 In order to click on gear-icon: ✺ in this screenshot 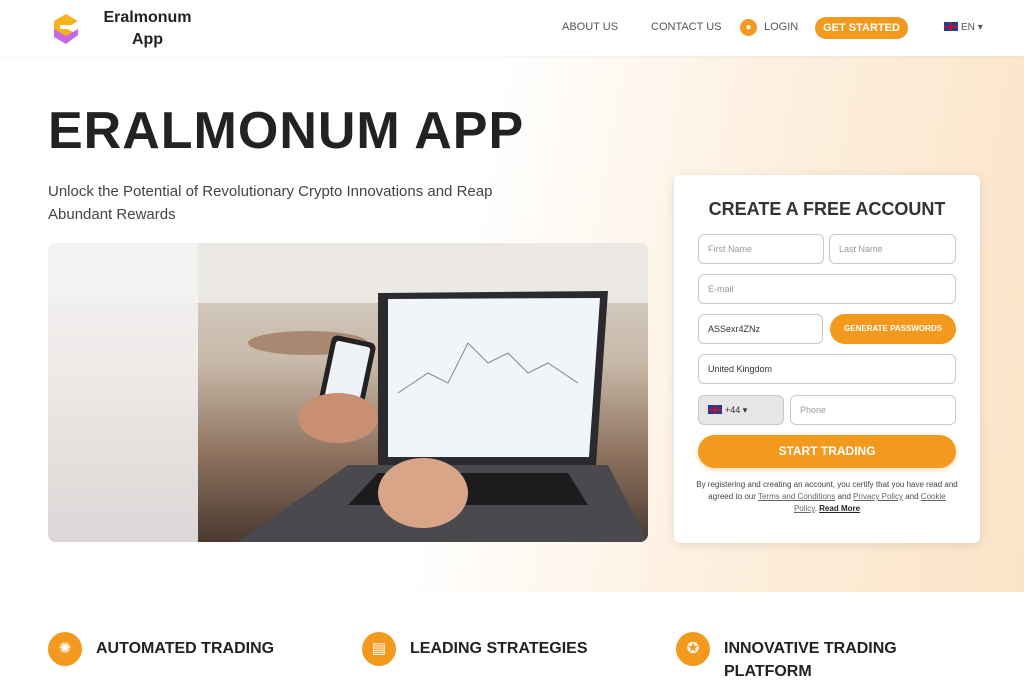, I will do `click(65, 649)`.